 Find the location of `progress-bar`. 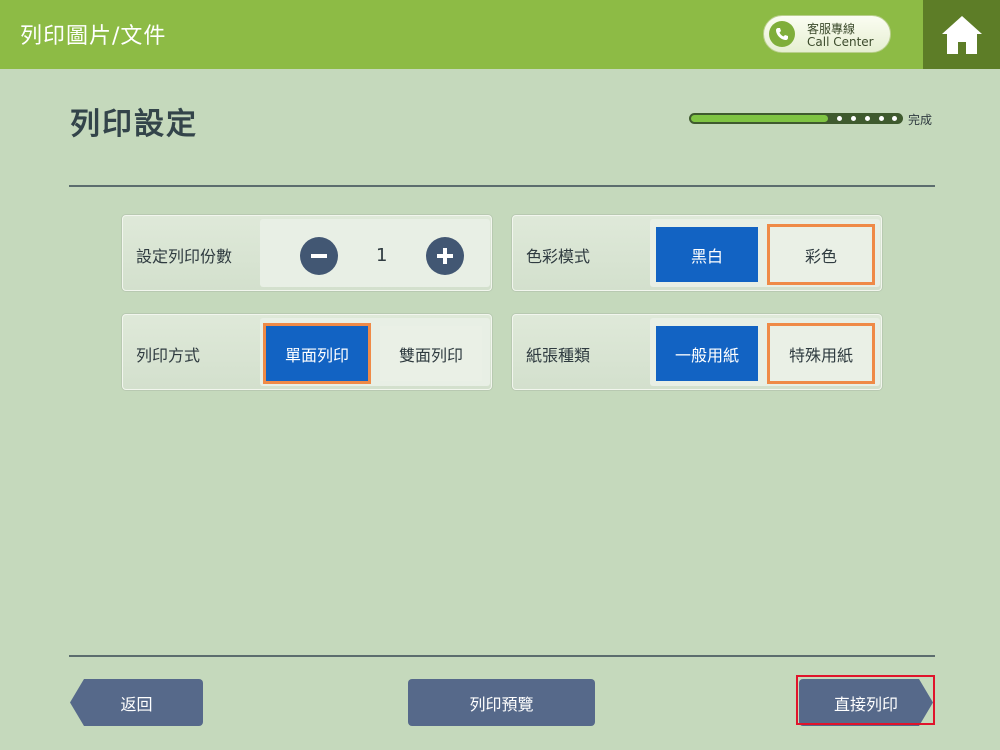

progress-bar is located at coordinates (796, 118).